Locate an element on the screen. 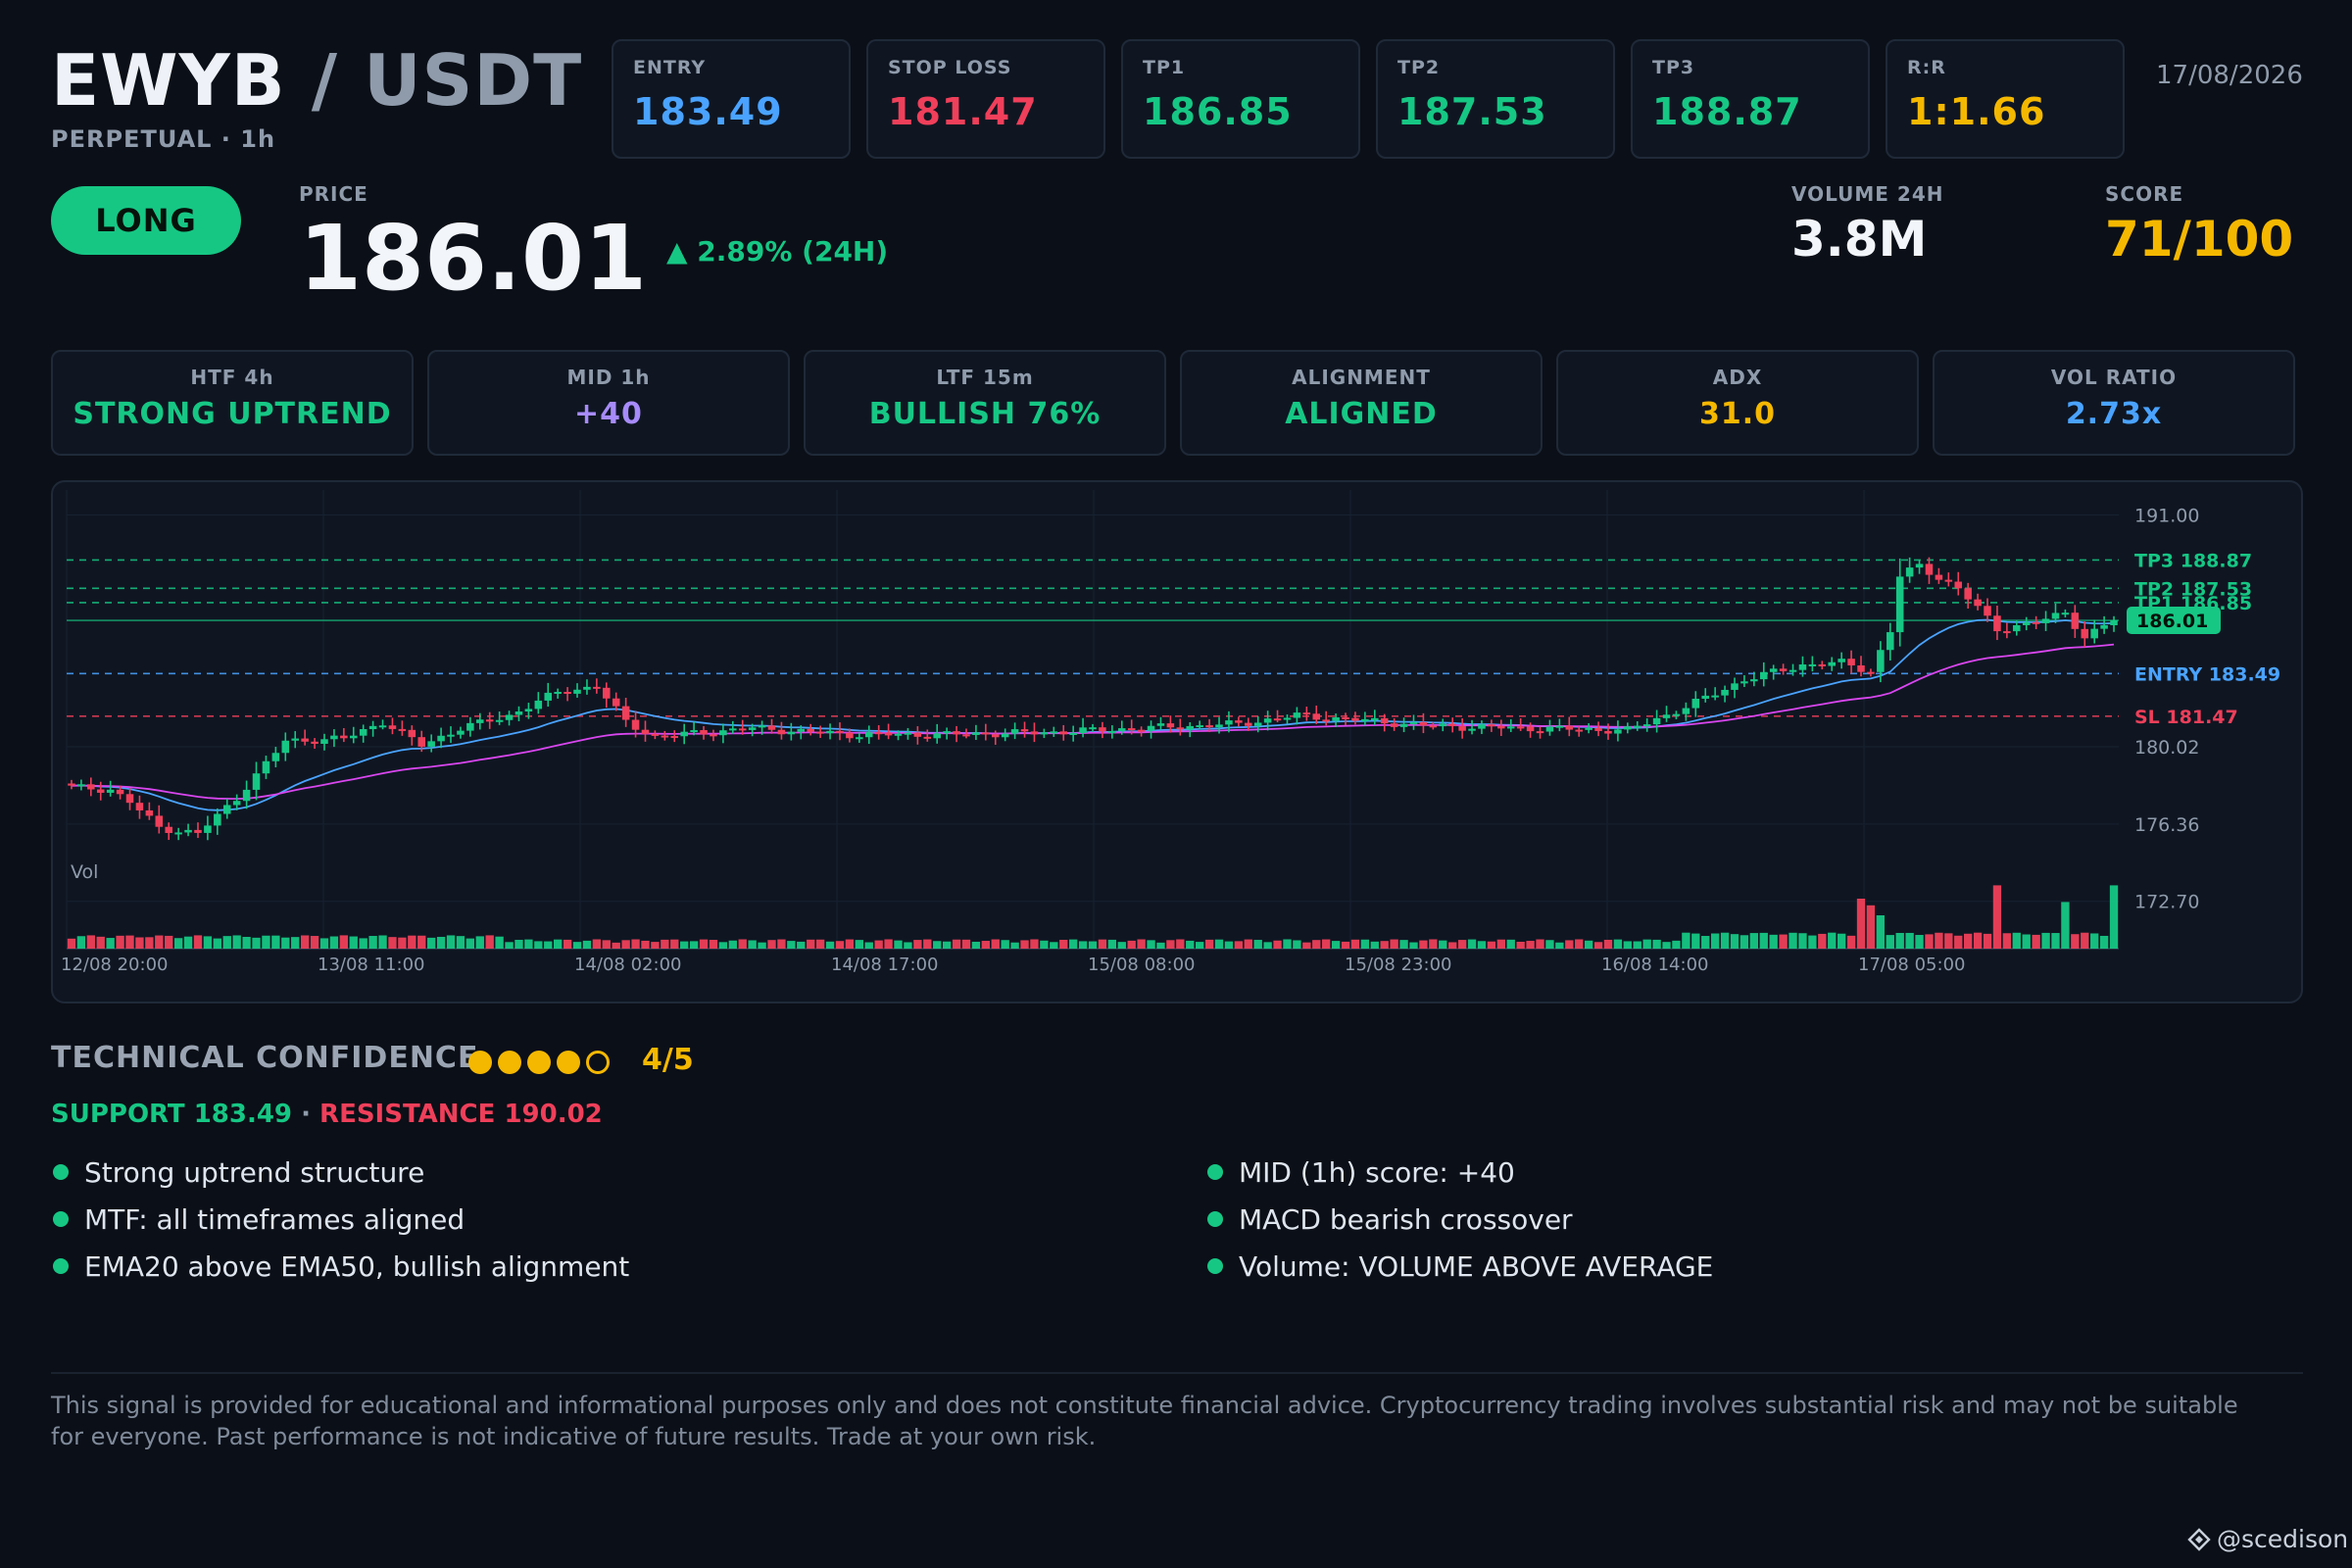  stat-label: ENTRY is located at coordinates (670, 67).